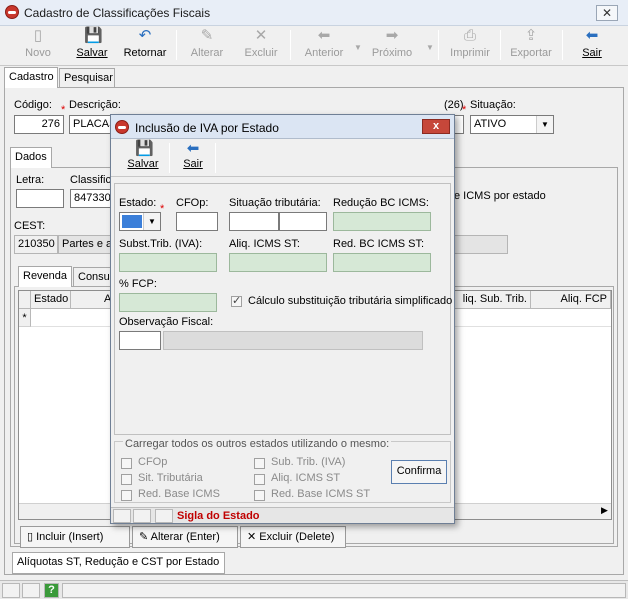 Image resolution: width=628 pixels, height=599 pixels. Describe the element at coordinates (259, 495) in the screenshot. I see `opt-red-base-icms-st-checkbox` at that location.